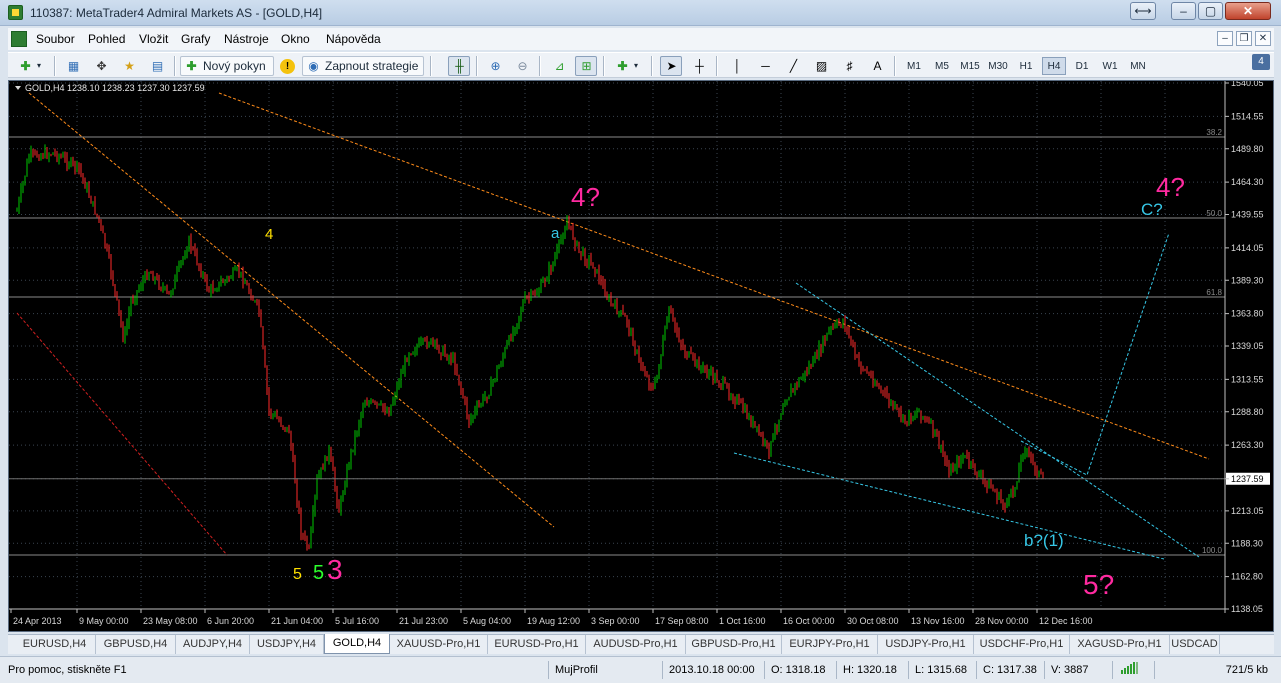 The height and width of the screenshot is (683, 1281). What do you see at coordinates (287, 644) in the screenshot?
I see `tab-usdjpy-h4: USDJPY,H4` at bounding box center [287, 644].